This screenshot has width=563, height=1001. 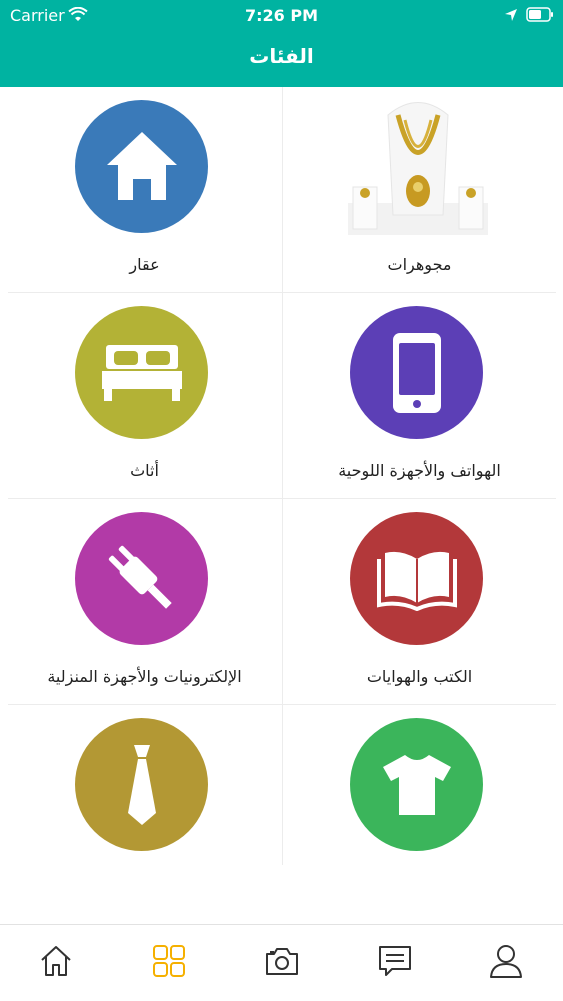 I want to click on category-real-estate: عقار, so click(x=144, y=189).